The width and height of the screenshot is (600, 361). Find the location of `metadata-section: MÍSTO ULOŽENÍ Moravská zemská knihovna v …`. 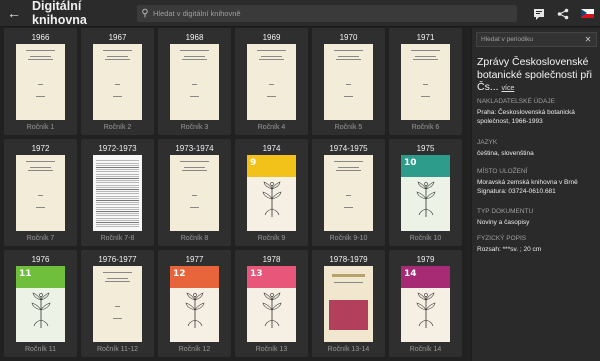

metadata-section: MÍSTO ULOŽENÍ Moravská zemská knihovna v … is located at coordinates (537, 182).